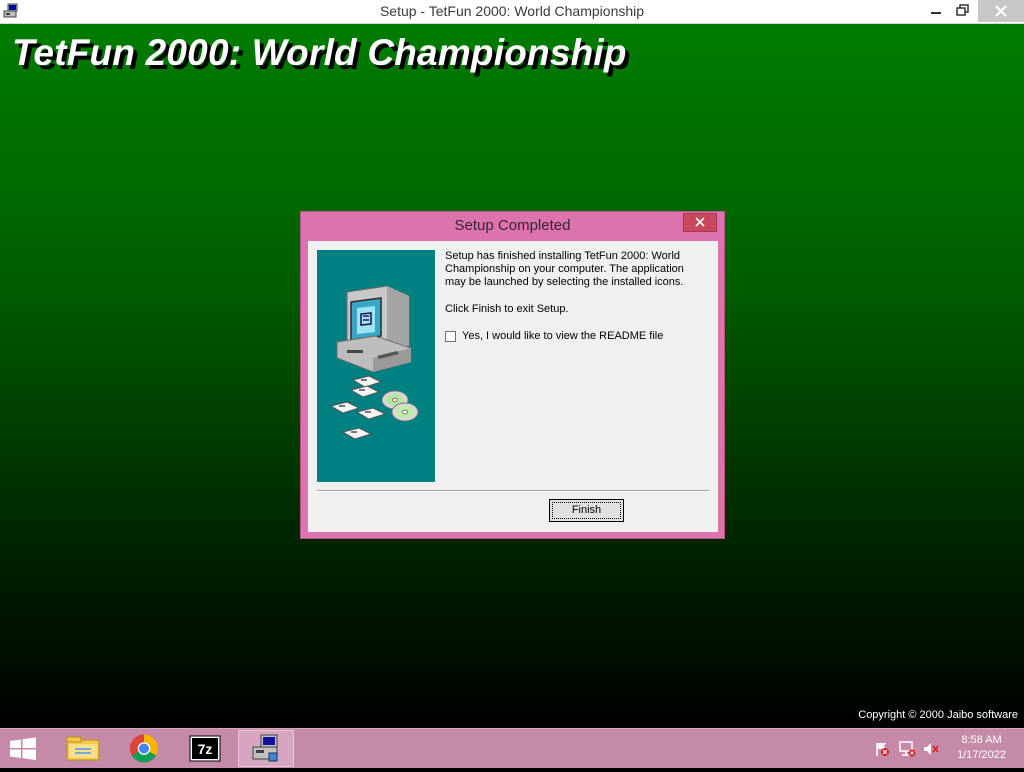  What do you see at coordinates (513, 491) in the screenshot?
I see `dialog-separator` at bounding box center [513, 491].